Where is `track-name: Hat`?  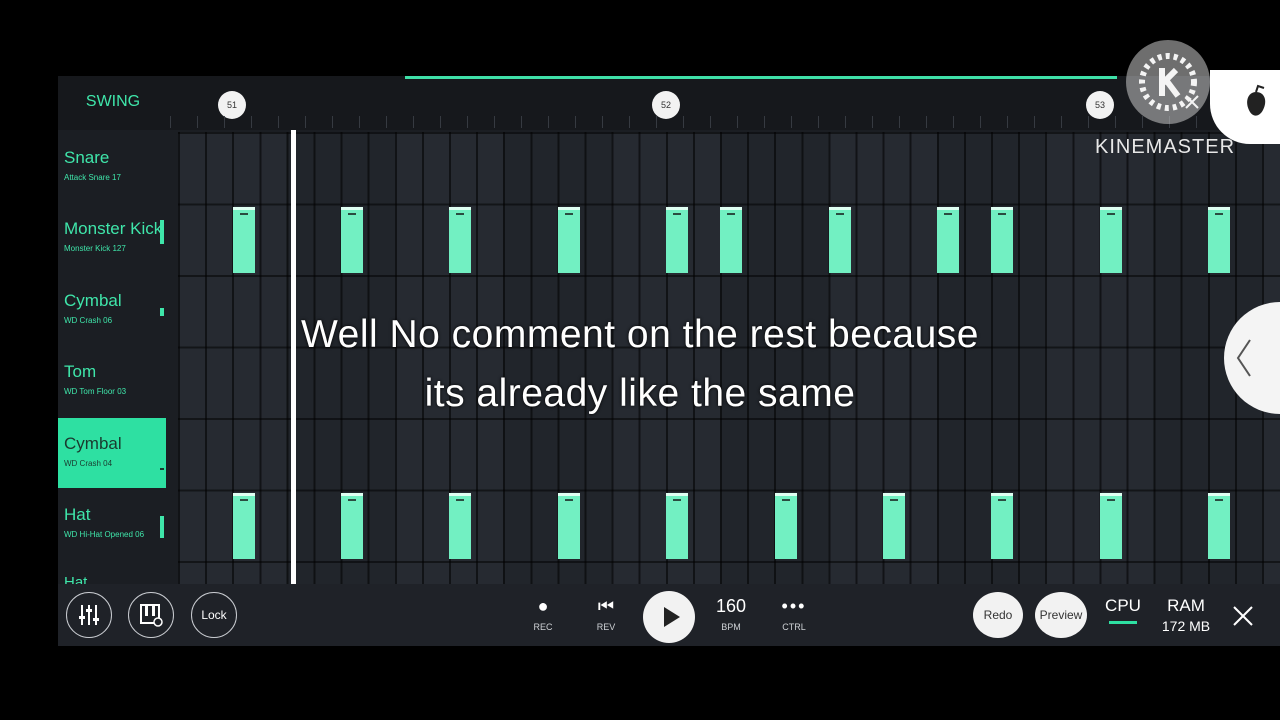
track-name: Hat is located at coordinates (77, 514).